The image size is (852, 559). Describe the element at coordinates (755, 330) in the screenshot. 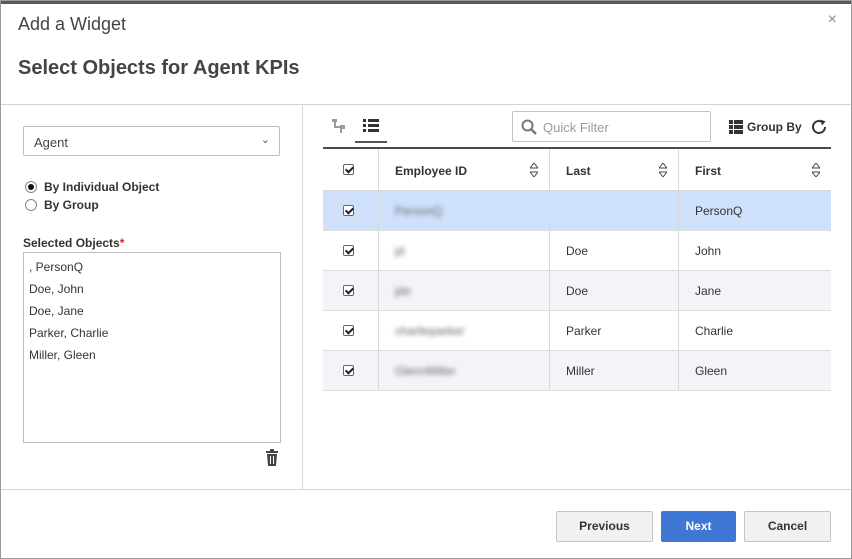

I see `first-name-cell: Charlie` at that location.